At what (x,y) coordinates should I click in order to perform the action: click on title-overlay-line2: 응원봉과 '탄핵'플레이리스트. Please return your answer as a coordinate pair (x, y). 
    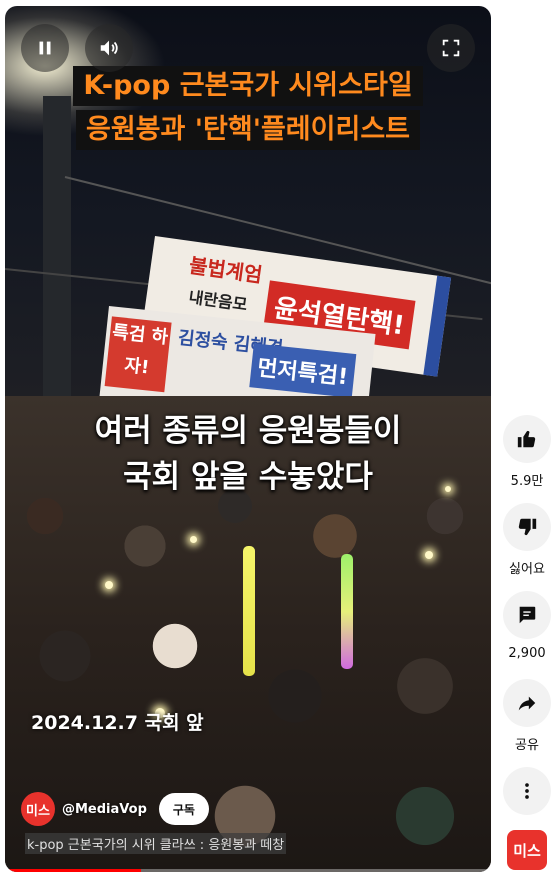
    Looking at the image, I should click on (247, 130).